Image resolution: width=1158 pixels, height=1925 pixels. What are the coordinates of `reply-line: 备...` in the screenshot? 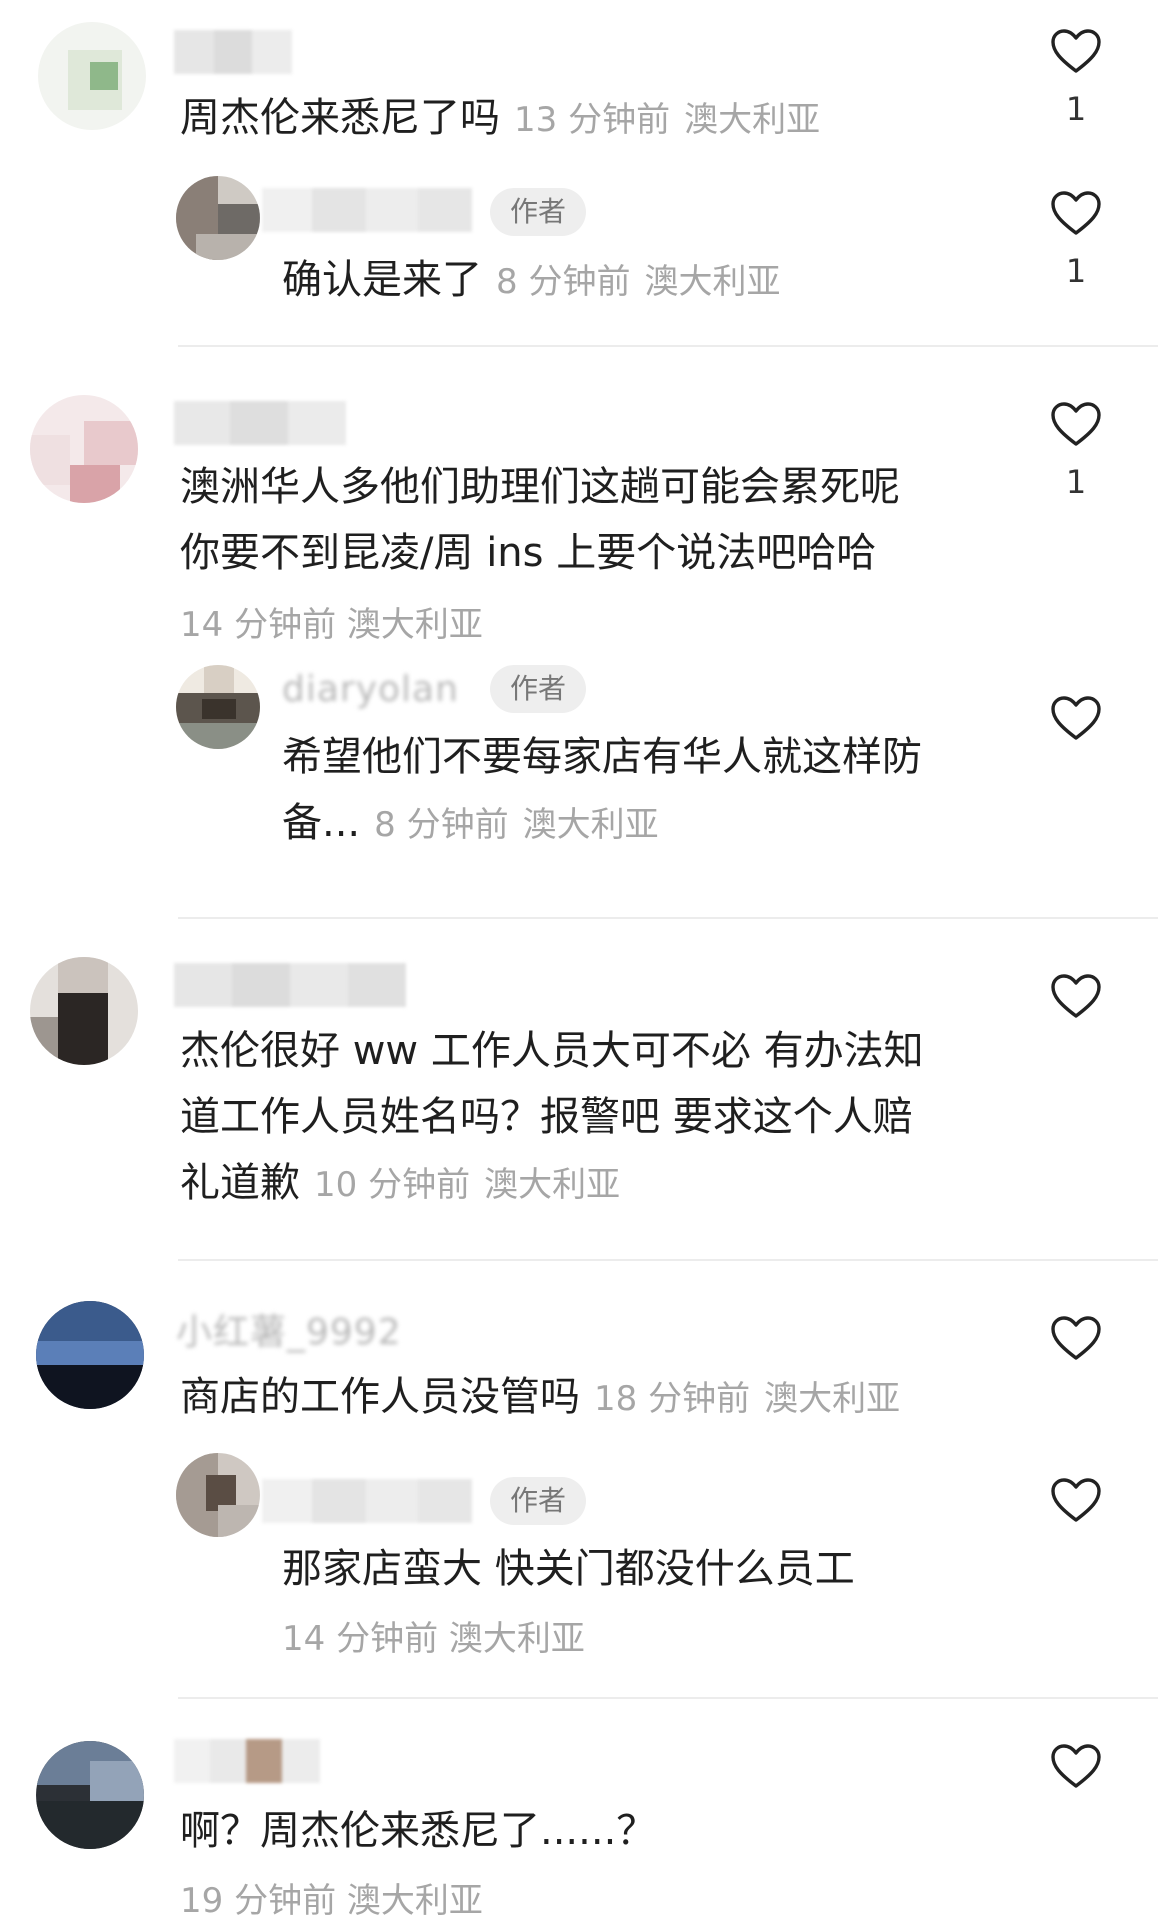 It's located at (321, 823).